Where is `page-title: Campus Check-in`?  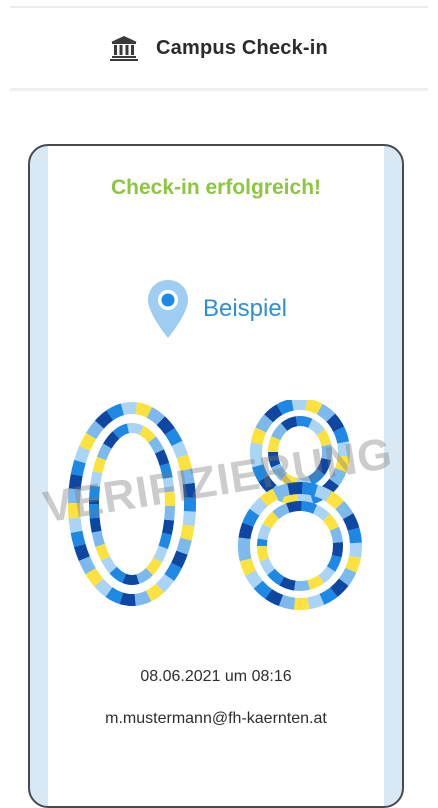
page-title: Campus Check-in is located at coordinates (242, 47).